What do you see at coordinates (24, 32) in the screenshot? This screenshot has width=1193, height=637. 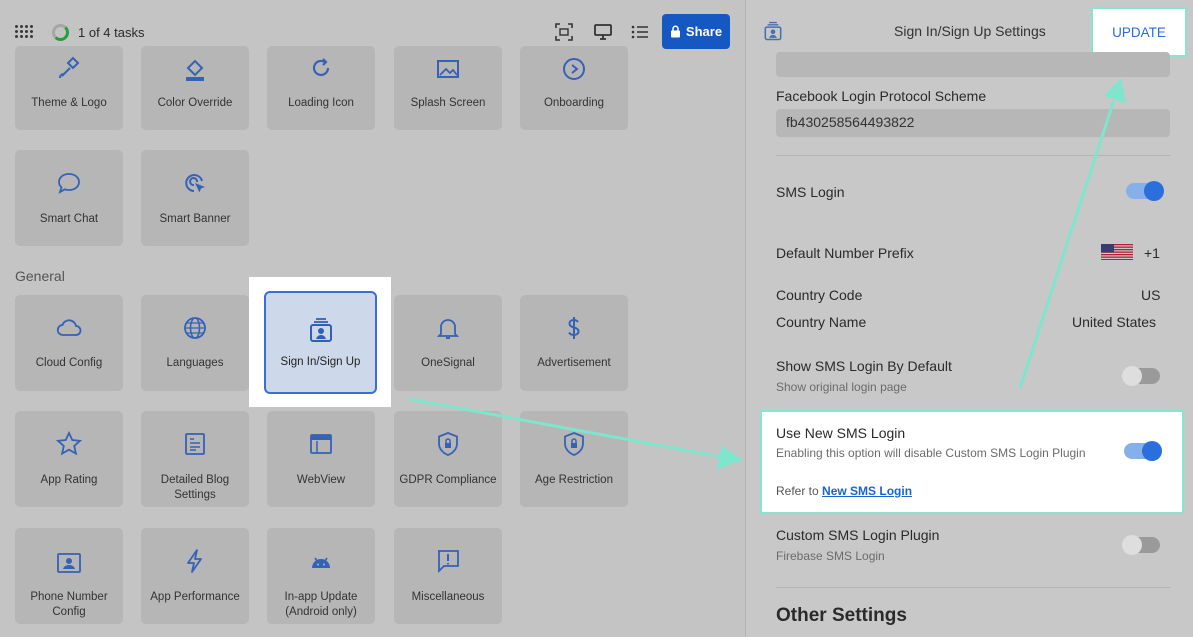 I see `apps-grid-icon` at bounding box center [24, 32].